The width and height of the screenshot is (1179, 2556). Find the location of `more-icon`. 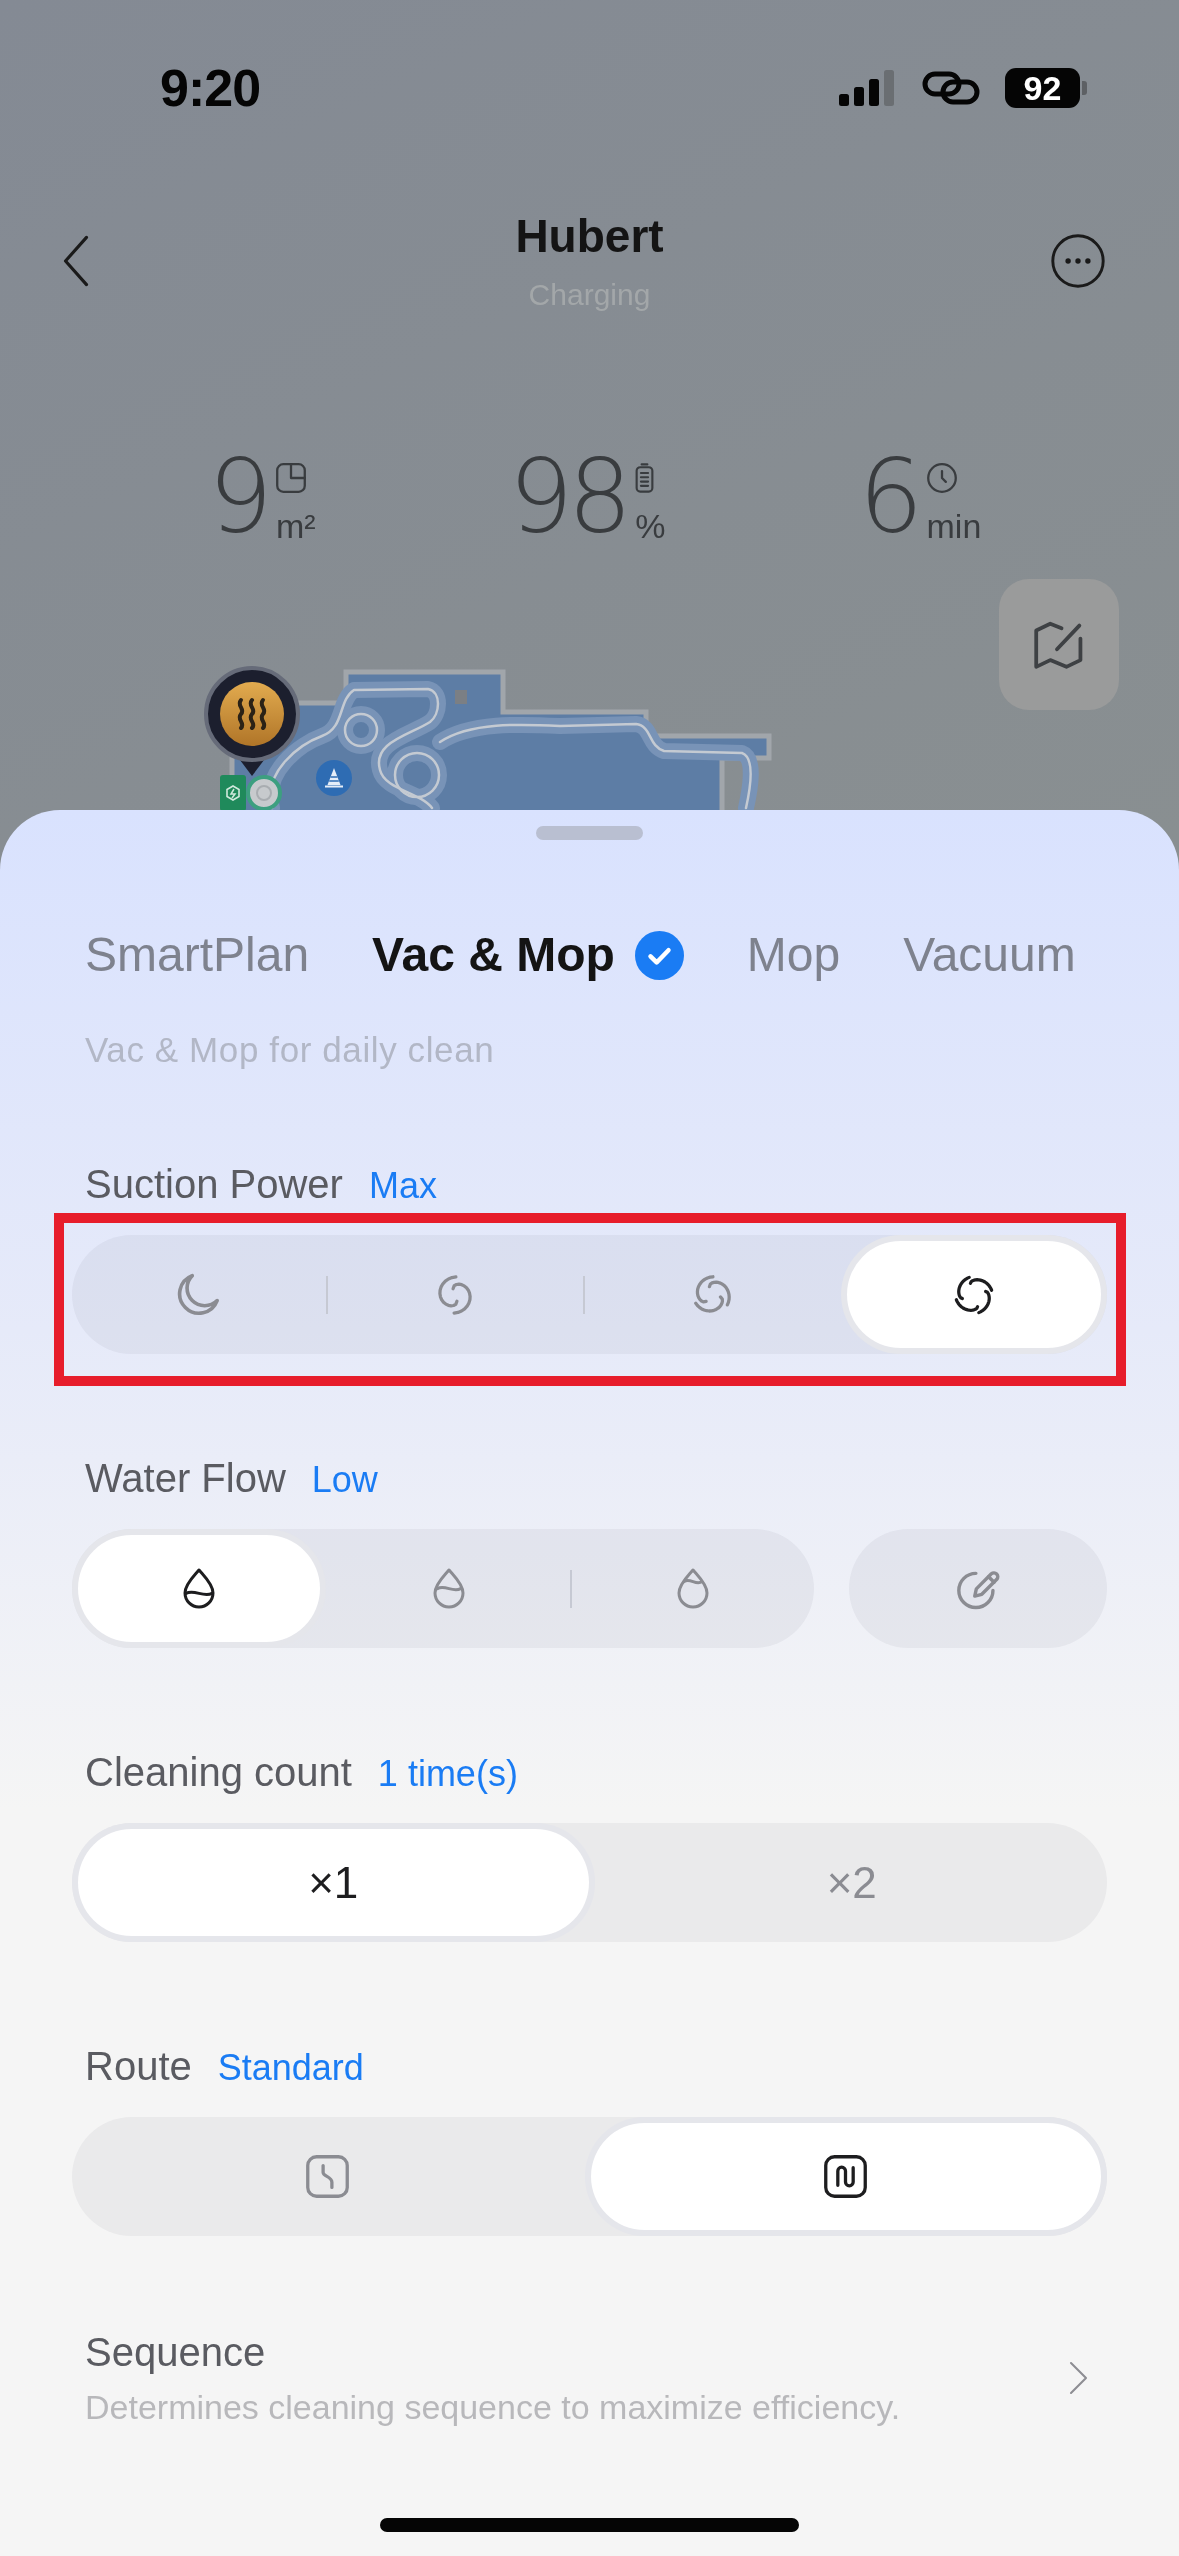

more-icon is located at coordinates (1078, 261).